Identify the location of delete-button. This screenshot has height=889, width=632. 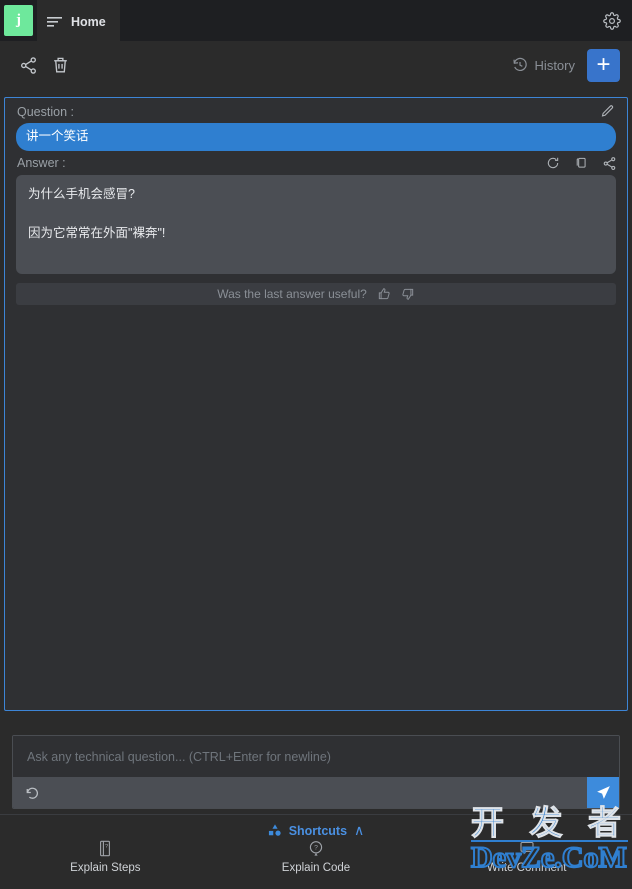
(60, 65).